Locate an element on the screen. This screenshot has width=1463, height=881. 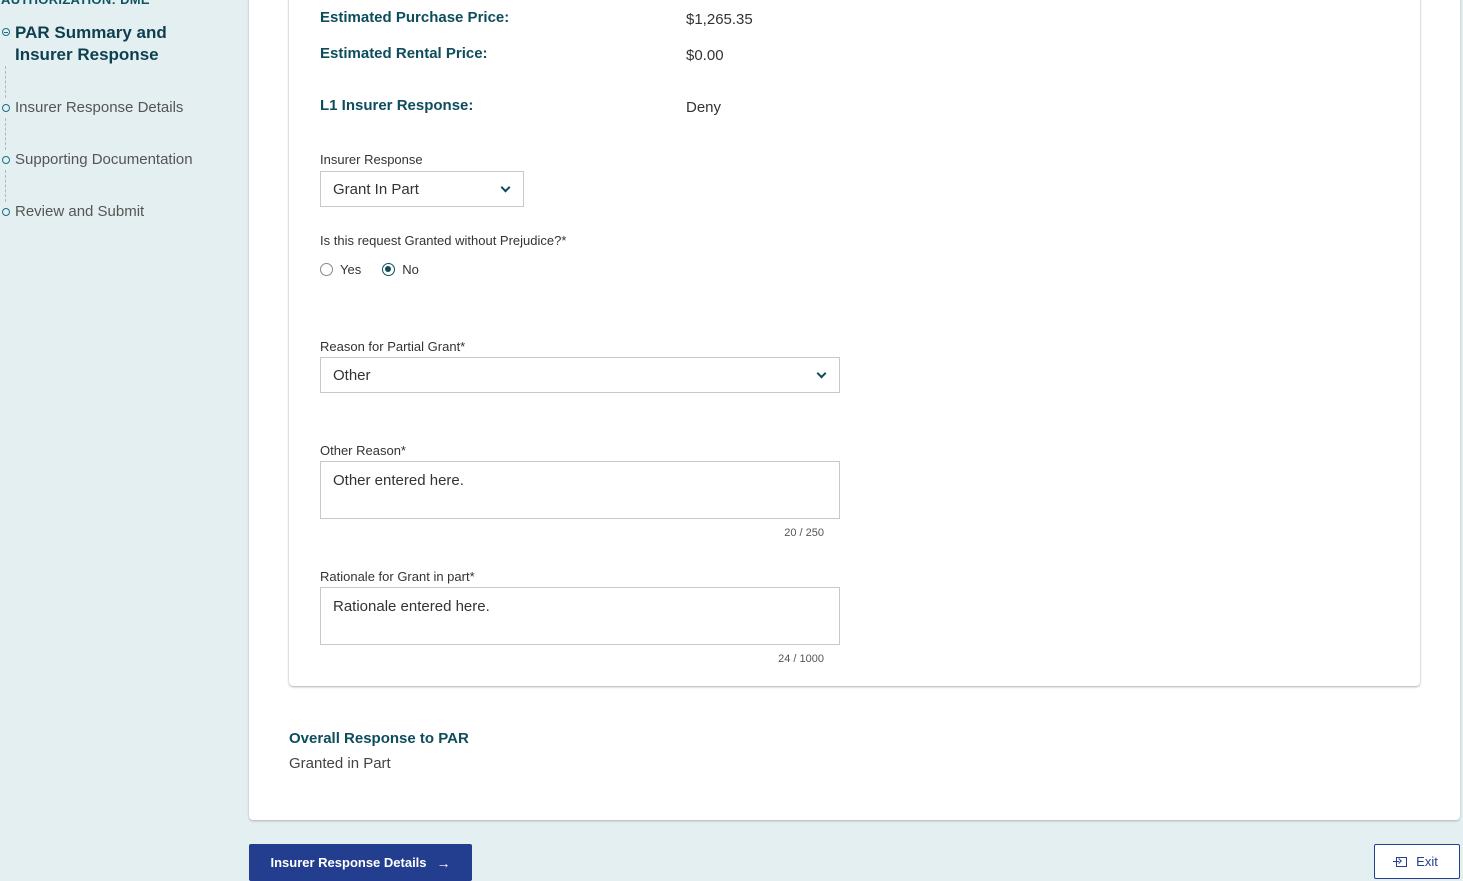
rental-price-label: Estimated Rental Price: is located at coordinates (404, 53).